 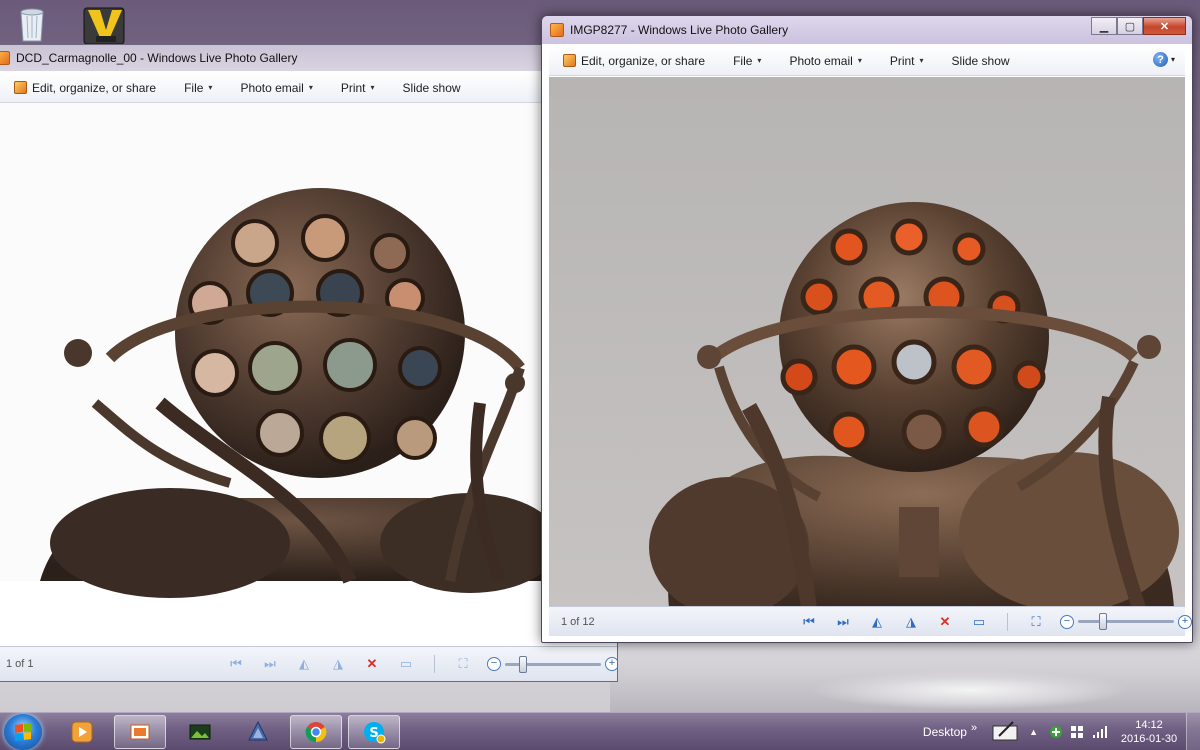 I want to click on system-clock: 14:12 2016-01-30, so click(x=1149, y=732).